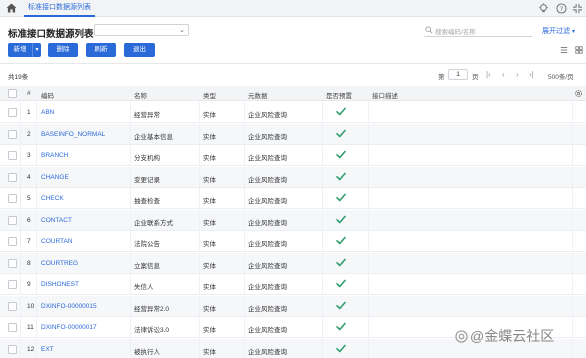  I want to click on table-row: 6 CONTACT 企业联系方式 实体 企业风险查询, so click(293, 220).